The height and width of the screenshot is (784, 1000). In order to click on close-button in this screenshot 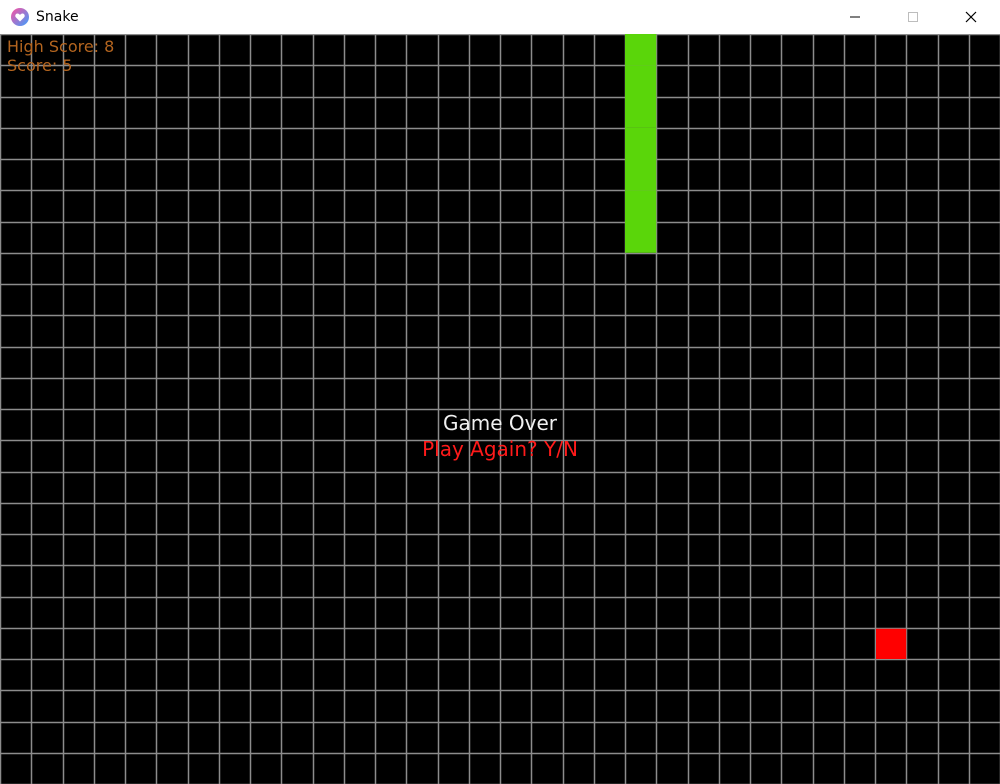, I will do `click(971, 17)`.